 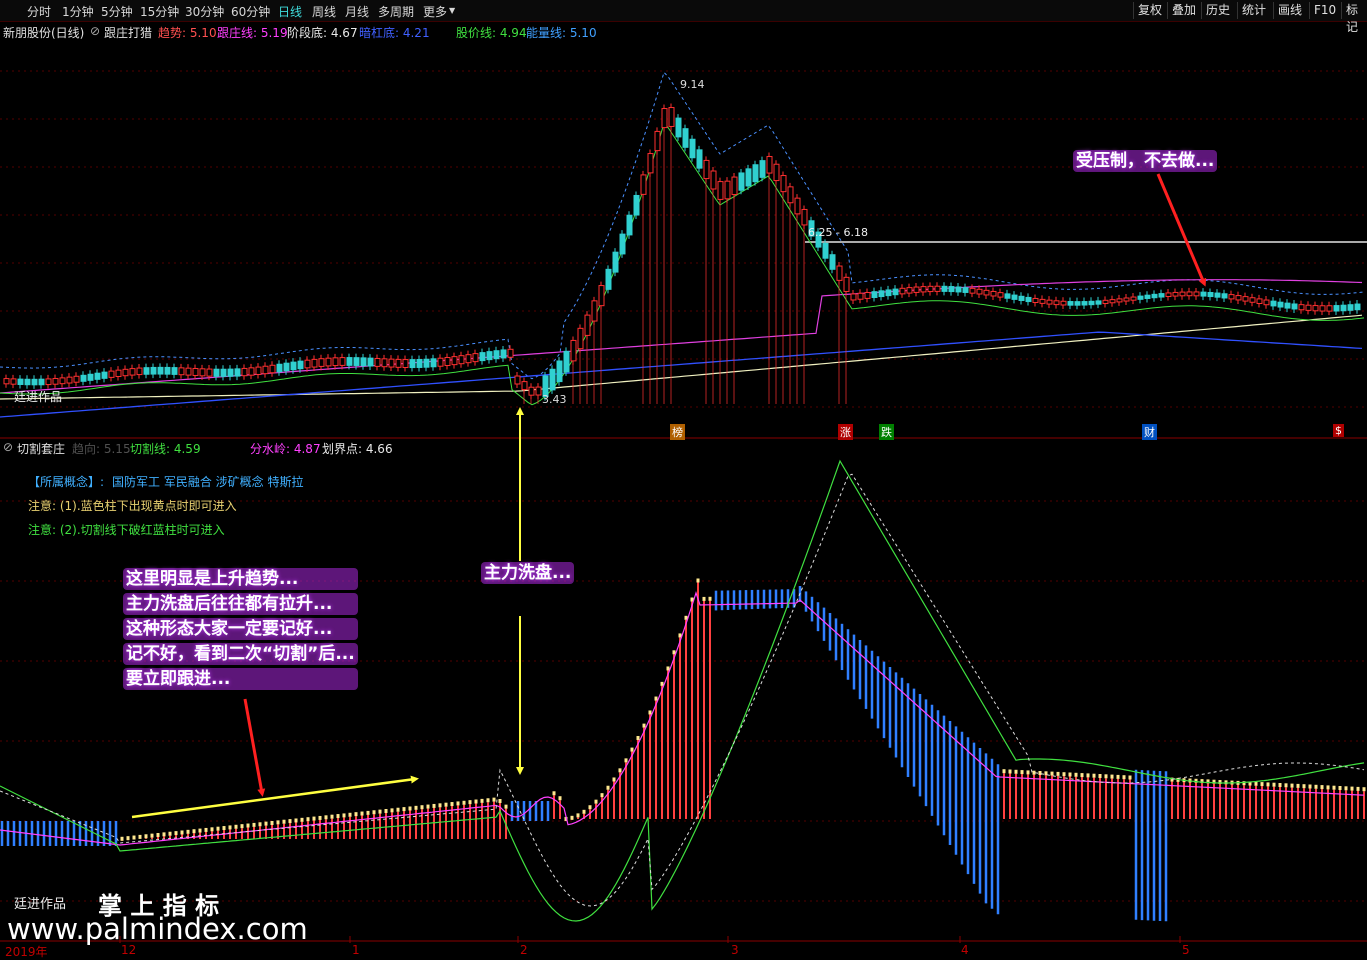 I want to click on sub-indicator-name: 切割套庄, so click(x=41, y=449).